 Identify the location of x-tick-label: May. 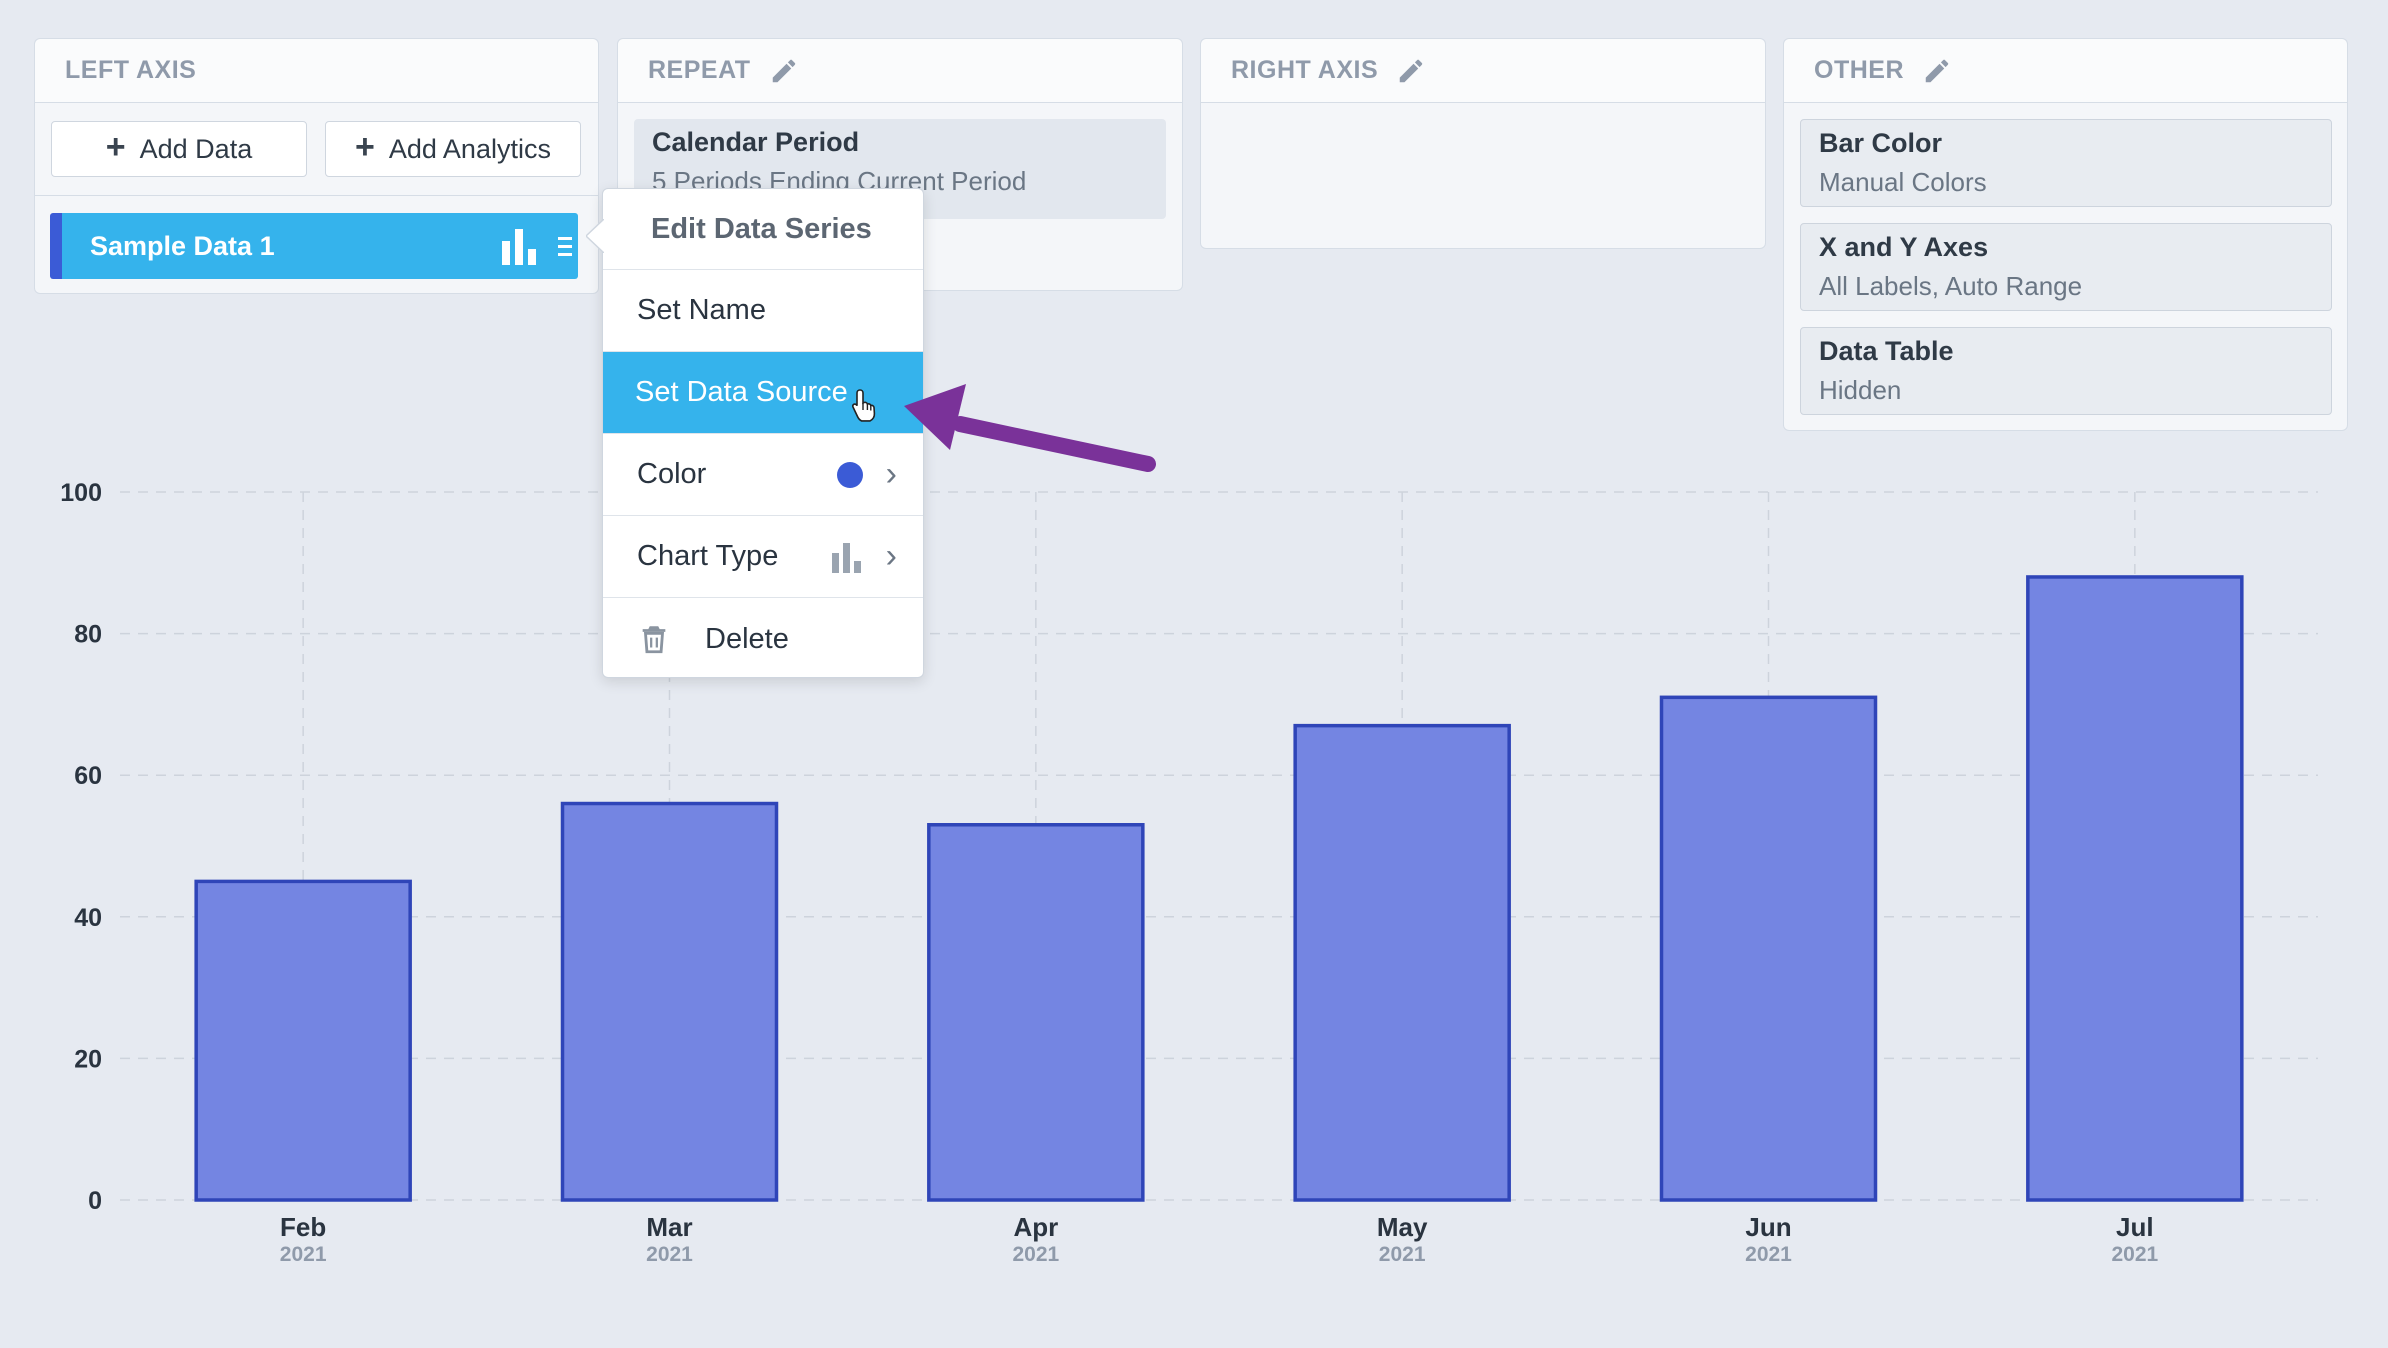
(1402, 1227).